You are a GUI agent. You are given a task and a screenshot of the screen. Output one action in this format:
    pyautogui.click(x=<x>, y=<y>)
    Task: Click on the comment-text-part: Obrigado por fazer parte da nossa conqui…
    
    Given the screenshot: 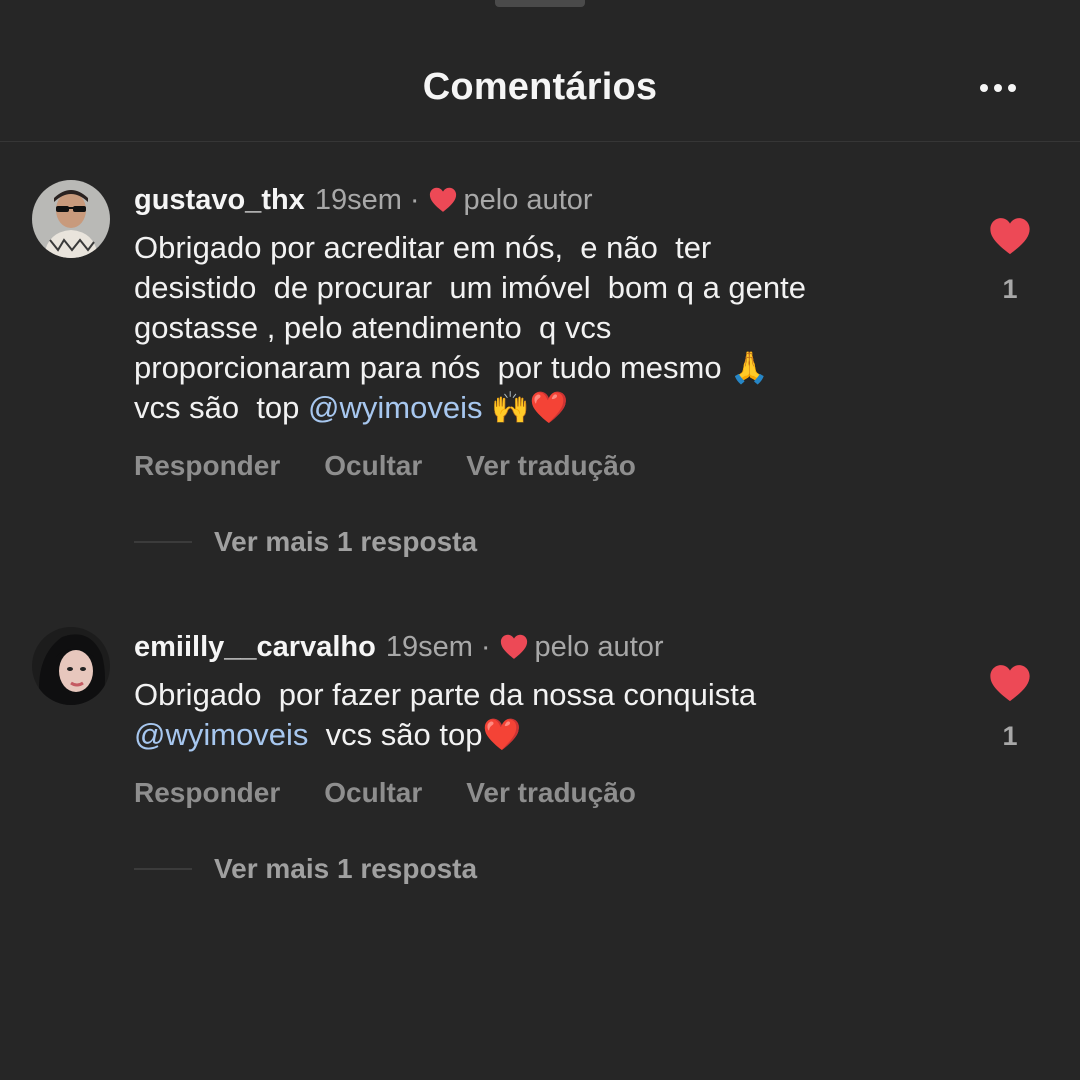 What is the action you would take?
    pyautogui.click(x=445, y=694)
    